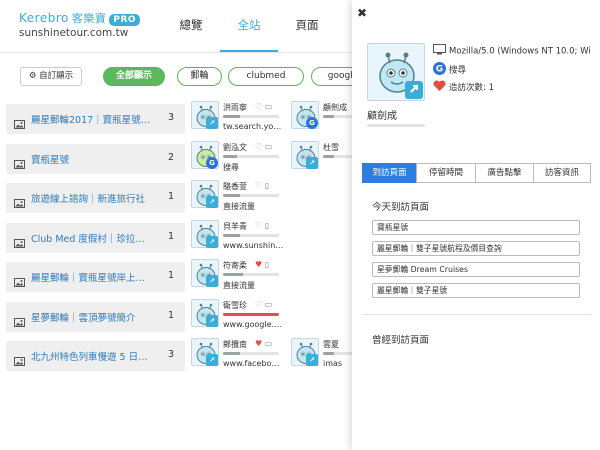 This screenshot has width=600, height=450. Describe the element at coordinates (458, 70) in the screenshot. I see `search-source-text: 搜尋` at that location.